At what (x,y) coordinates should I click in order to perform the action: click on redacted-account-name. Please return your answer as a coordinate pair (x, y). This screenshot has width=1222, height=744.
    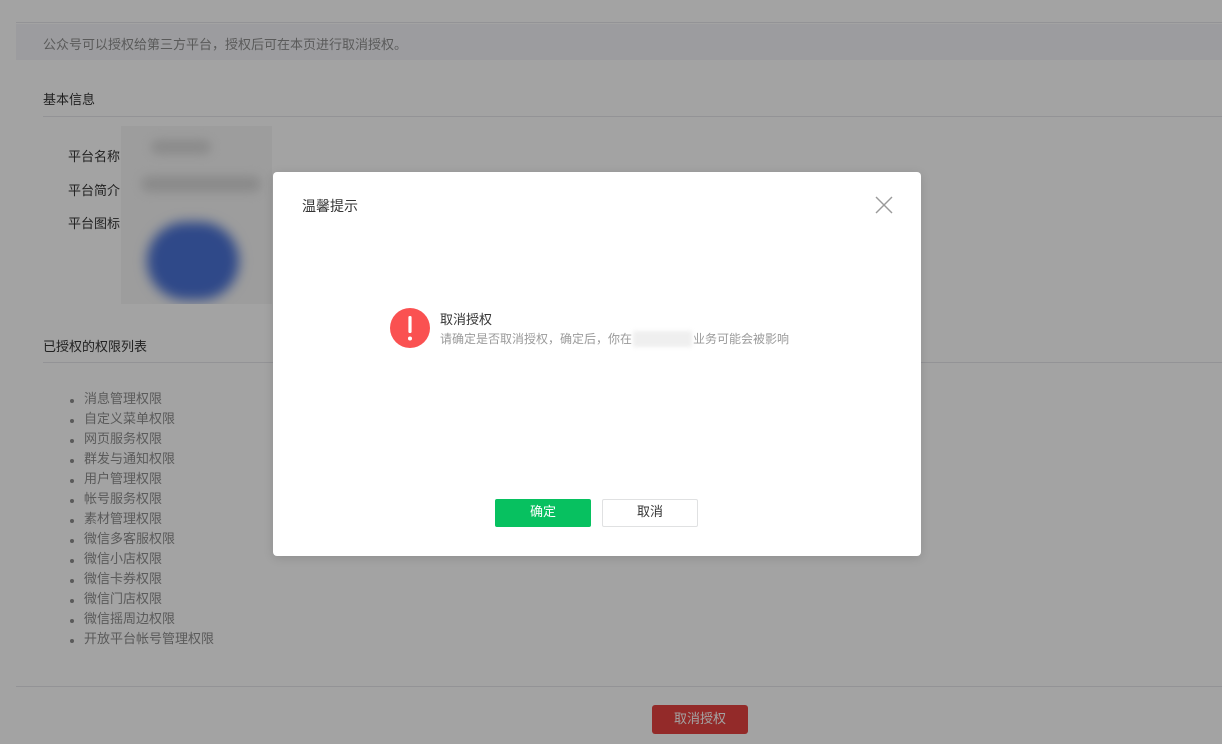
    Looking at the image, I should click on (663, 338).